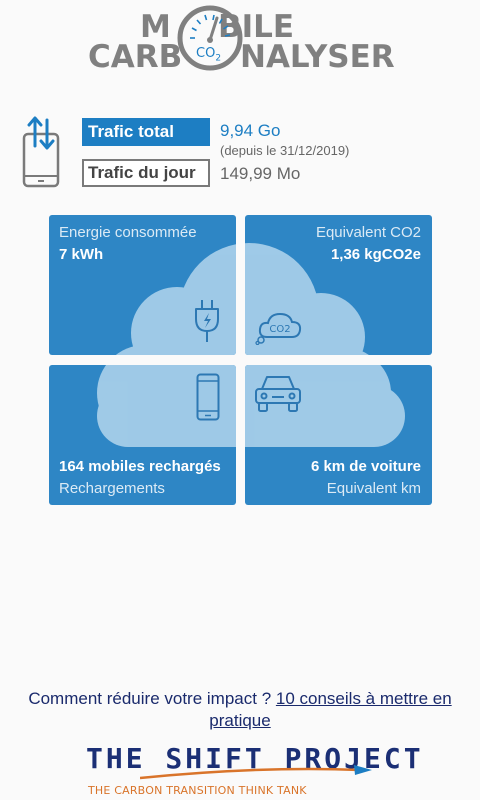  I want to click on tips-prefix: Comment réduire votre impact ?, so click(150, 698).